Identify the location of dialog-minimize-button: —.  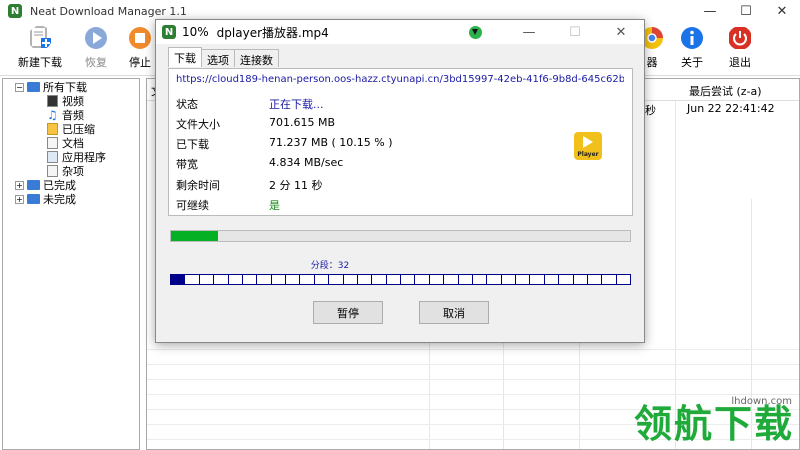
(529, 32).